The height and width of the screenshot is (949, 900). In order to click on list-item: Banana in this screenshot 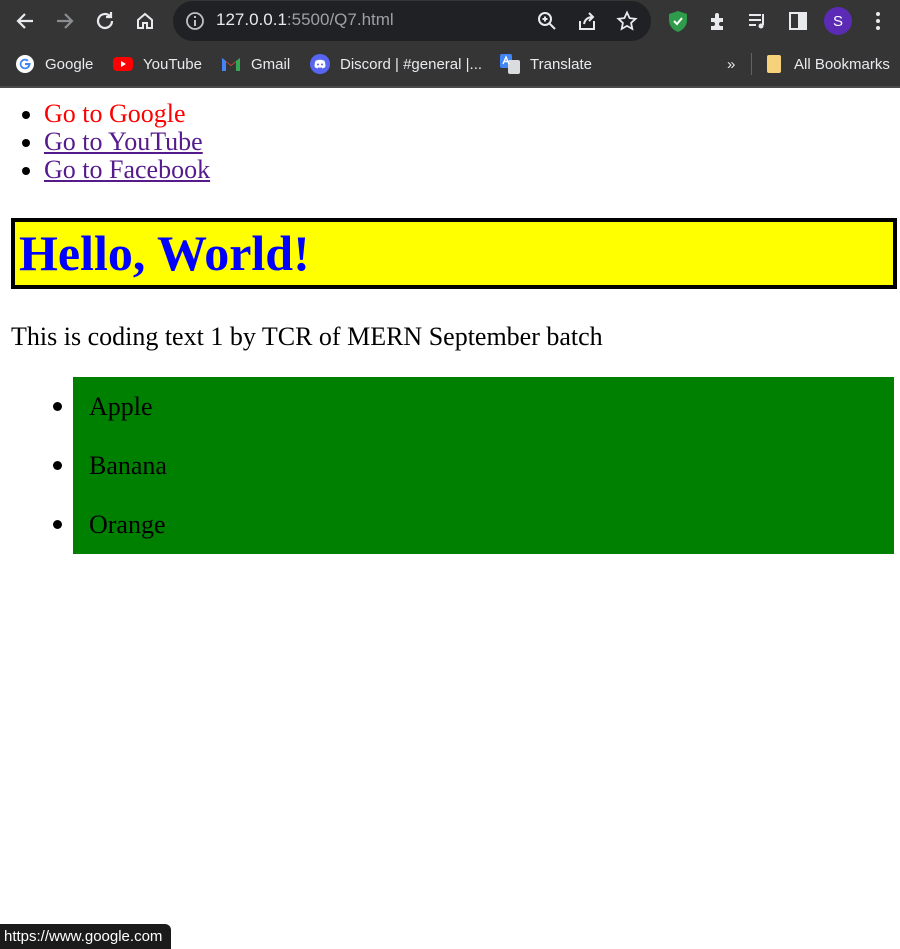, I will do `click(473, 465)`.